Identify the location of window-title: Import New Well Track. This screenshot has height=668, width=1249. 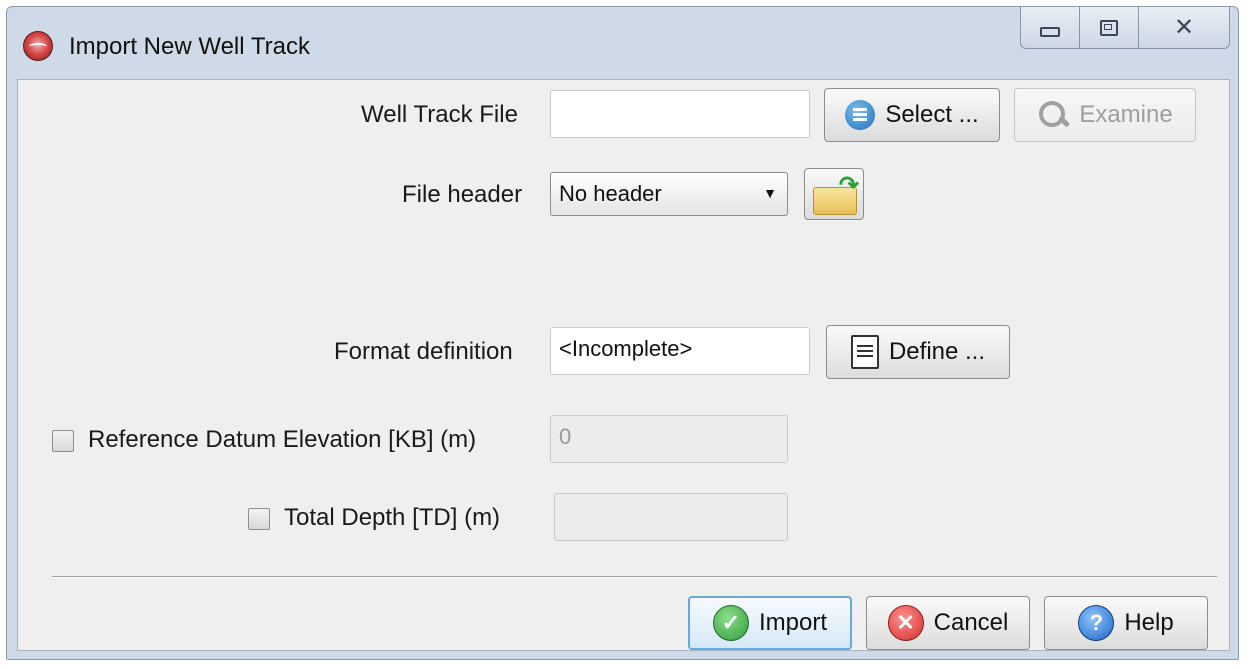
(189, 46).